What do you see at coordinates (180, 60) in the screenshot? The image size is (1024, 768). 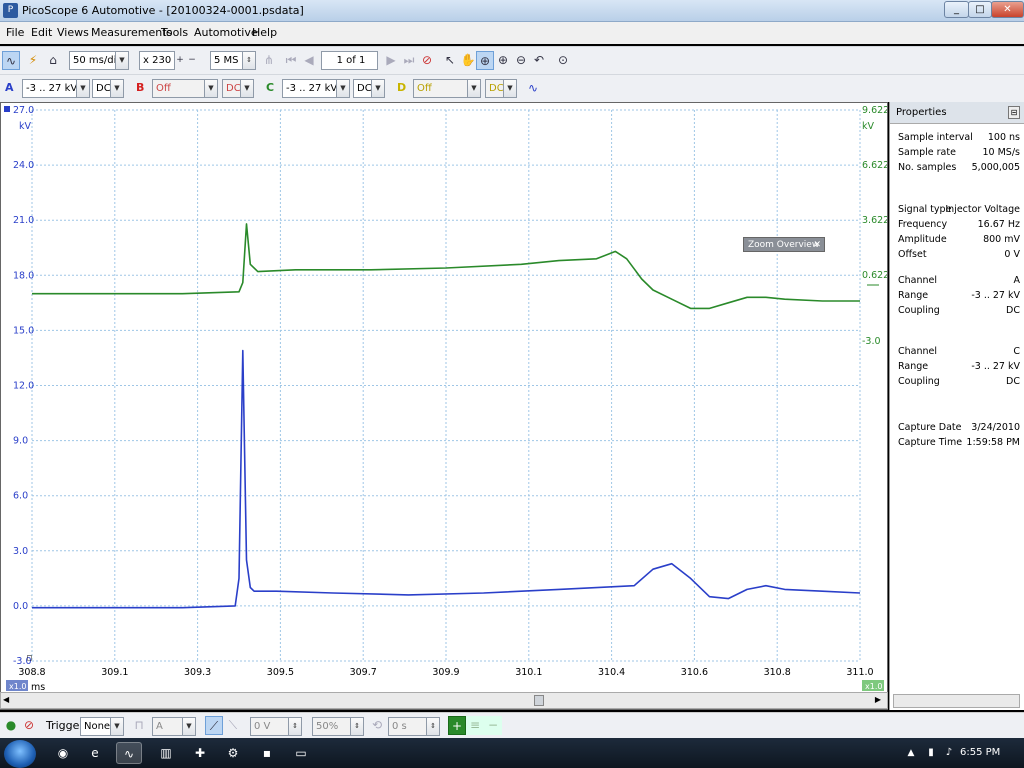 I see `zoom-plus-icon: +` at bounding box center [180, 60].